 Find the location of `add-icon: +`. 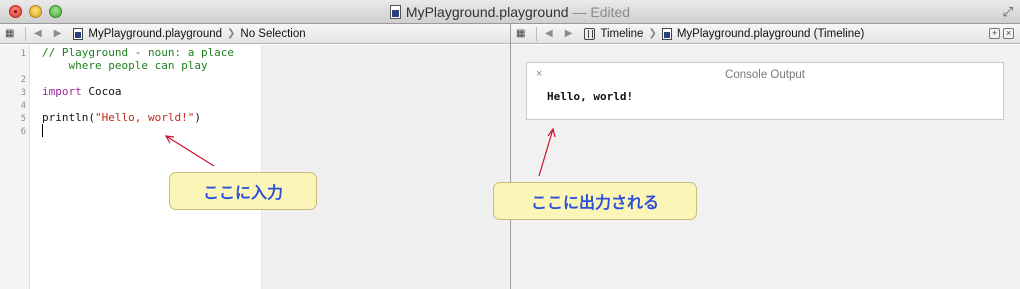

add-icon: + is located at coordinates (994, 33).